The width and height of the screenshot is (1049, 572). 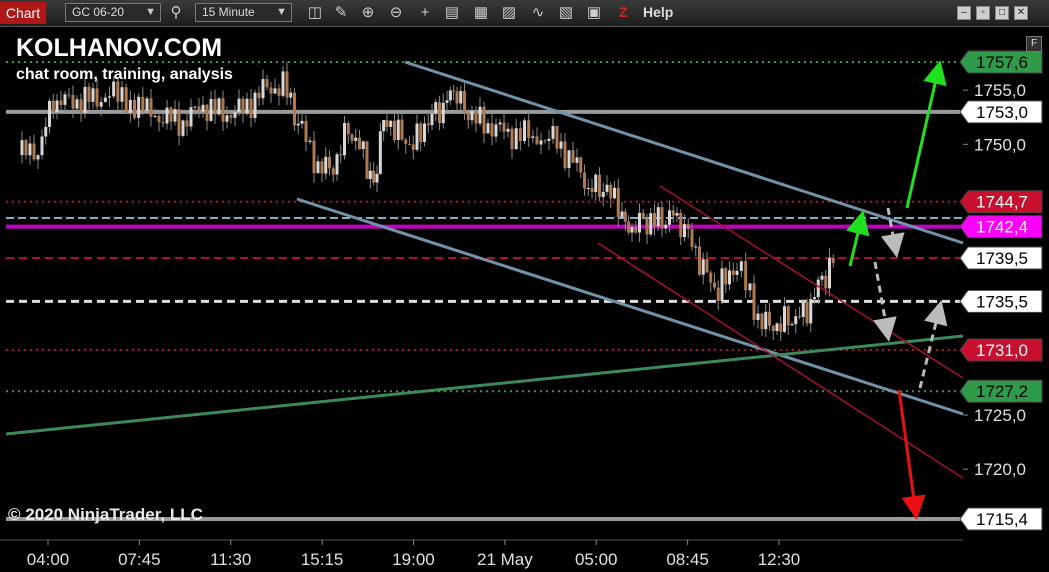 What do you see at coordinates (315, 13) in the screenshot?
I see `bars-type-icon: ◫` at bounding box center [315, 13].